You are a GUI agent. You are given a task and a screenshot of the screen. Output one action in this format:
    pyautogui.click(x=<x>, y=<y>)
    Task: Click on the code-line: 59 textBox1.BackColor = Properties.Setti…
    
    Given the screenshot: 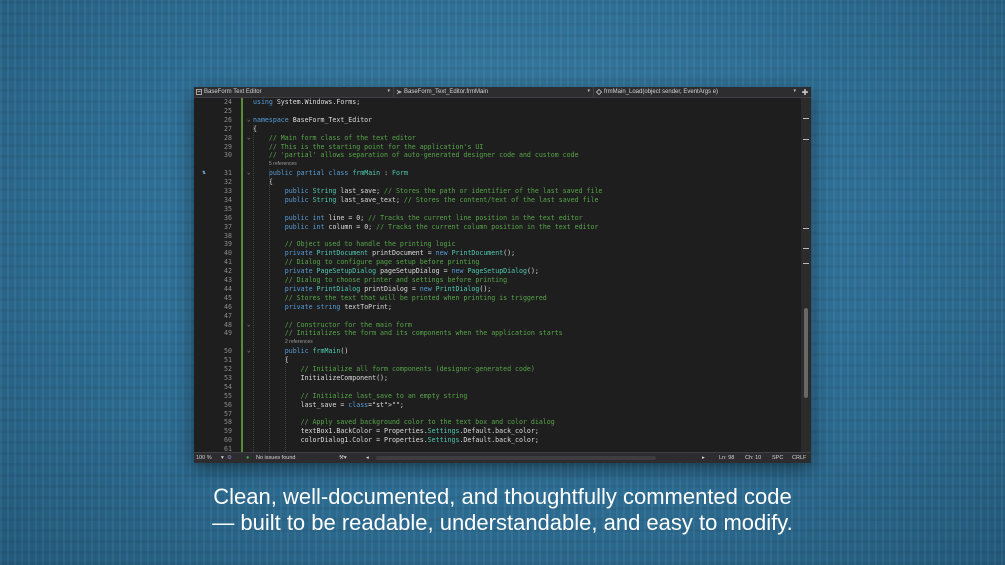 What is the action you would take?
    pyautogui.click(x=494, y=431)
    